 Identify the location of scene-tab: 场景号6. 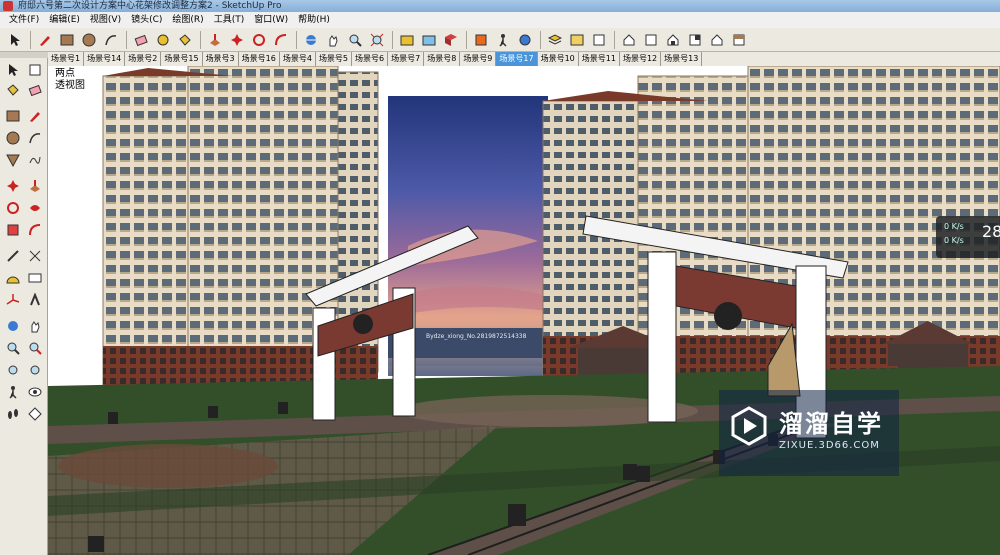
(370, 59).